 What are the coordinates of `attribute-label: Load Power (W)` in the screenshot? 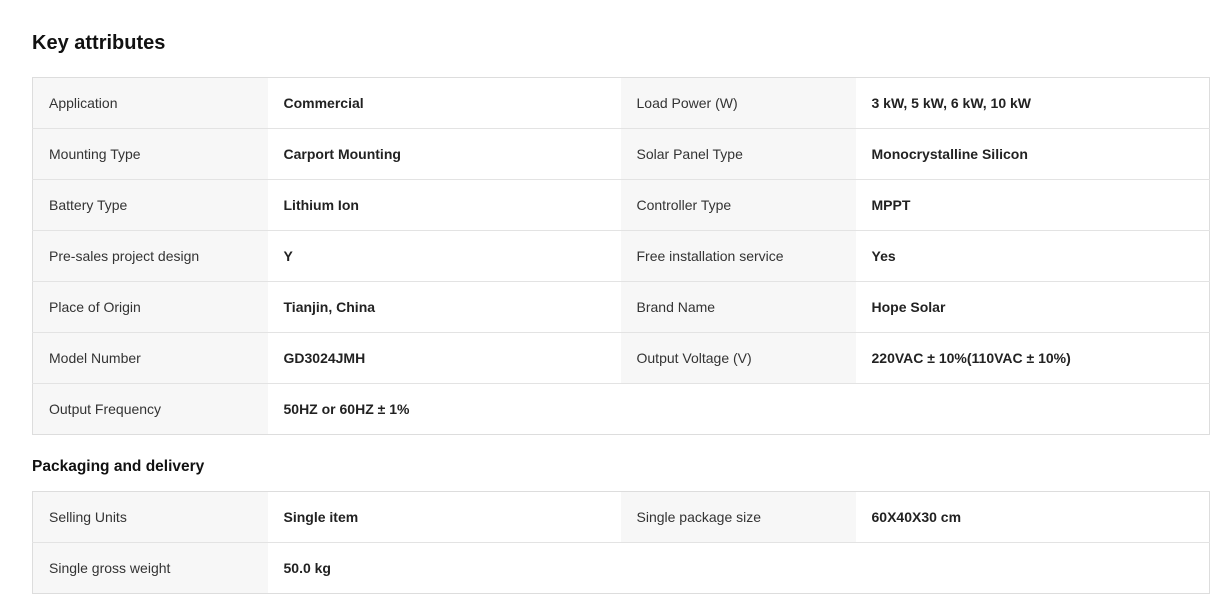 It's located at (738, 103).